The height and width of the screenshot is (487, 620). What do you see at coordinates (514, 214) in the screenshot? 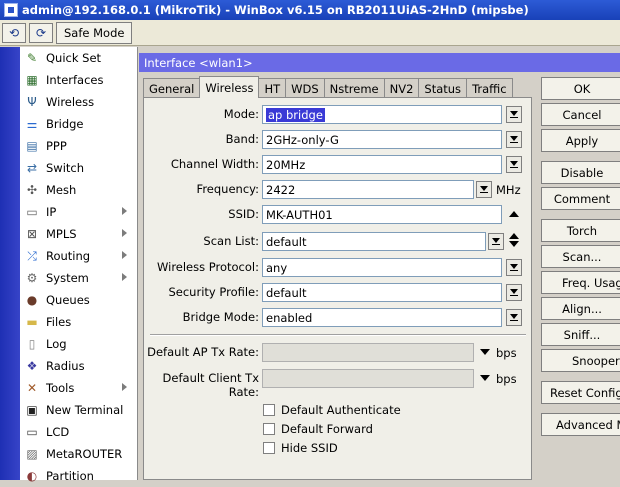
I see `ssid-collapse-icon` at bounding box center [514, 214].